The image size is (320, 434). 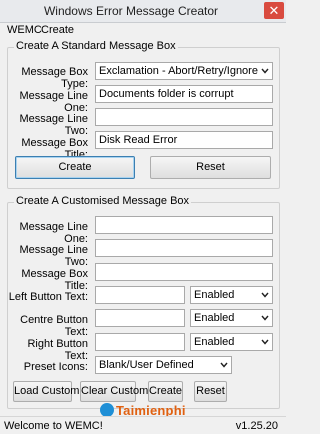 What do you see at coordinates (214, 342) in the screenshot?
I see `right-button-state-value: Enabled` at bounding box center [214, 342].